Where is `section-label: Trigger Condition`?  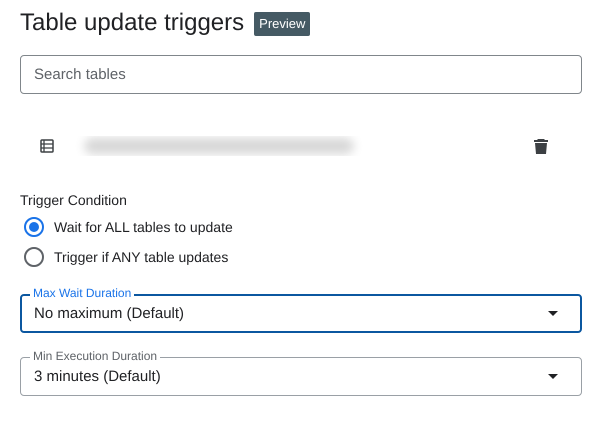 section-label: Trigger Condition is located at coordinates (74, 200).